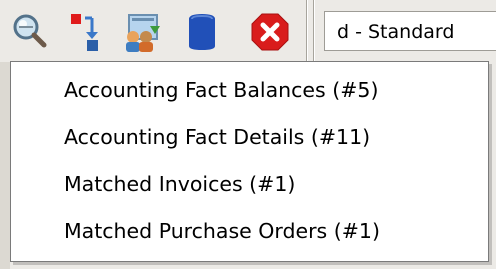 Image resolution: width=496 pixels, height=269 pixels. What do you see at coordinates (249, 184) in the screenshot?
I see `menu-item-matched-invoices: Matched Invoices (#1)` at bounding box center [249, 184].